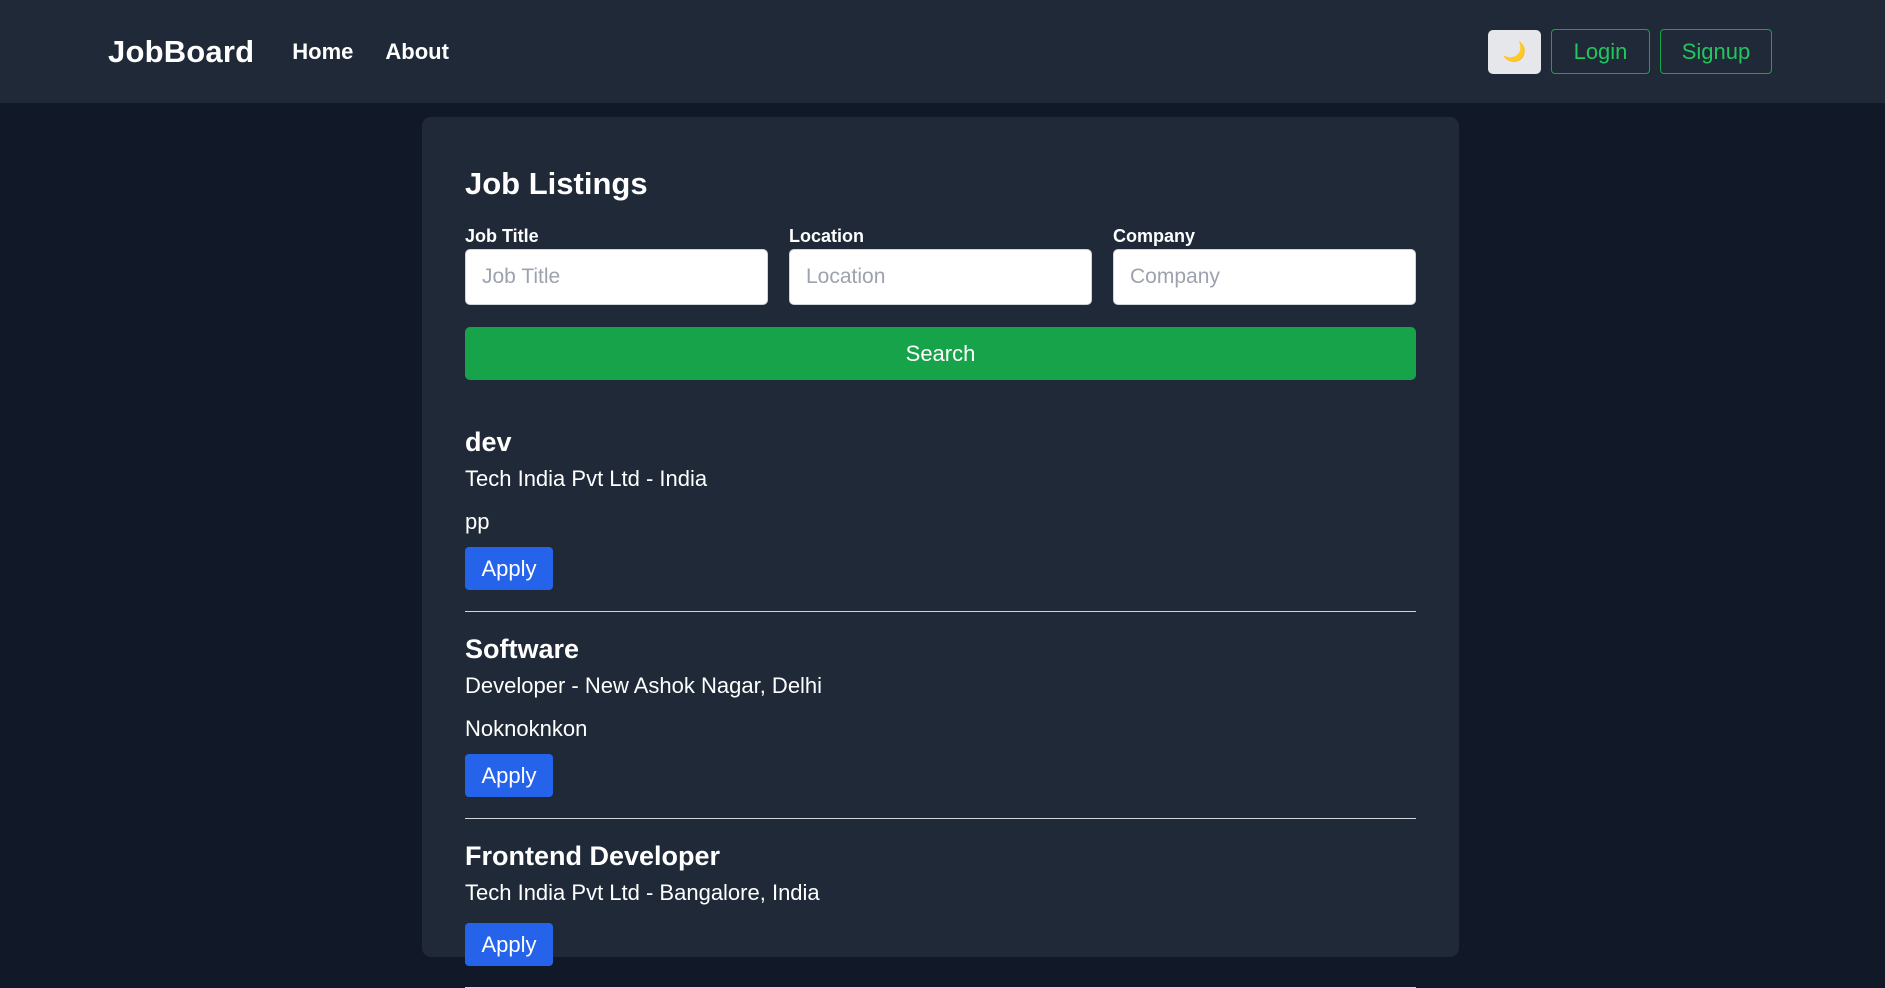  Describe the element at coordinates (642, 892) in the screenshot. I see `job-company-location: Tech India Pvt Ltd - Bangalore, India` at that location.